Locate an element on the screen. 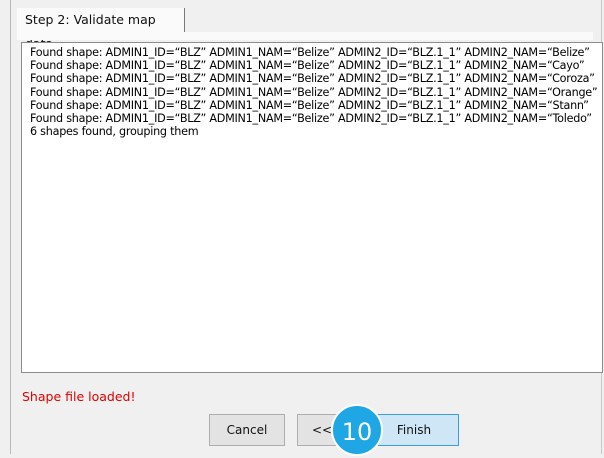  window-left-border is located at coordinates (10, 227).